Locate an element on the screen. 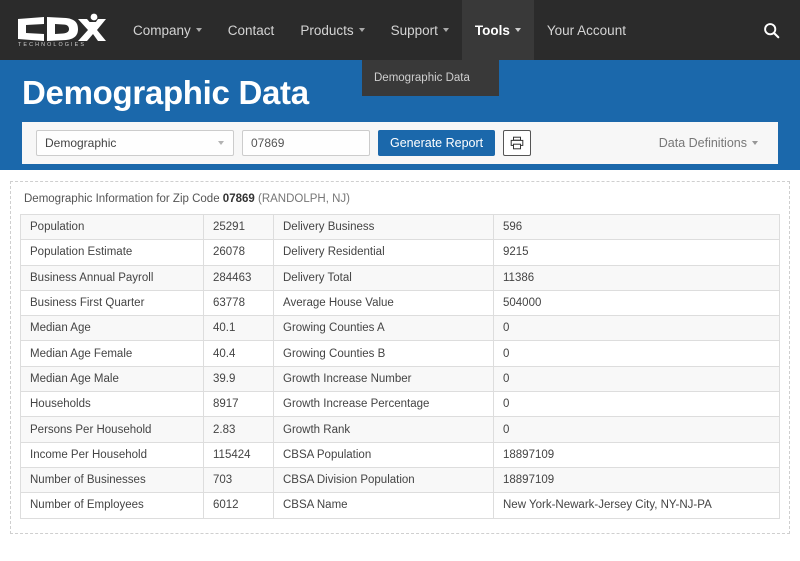  row-value-right: 504000 is located at coordinates (636, 303).